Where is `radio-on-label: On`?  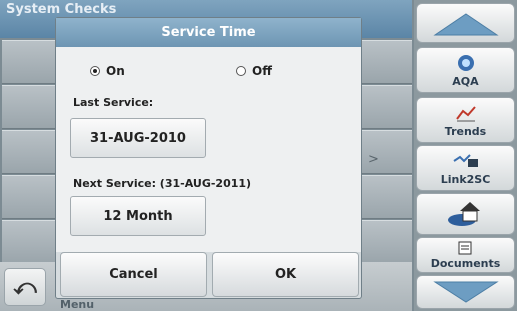
radio-on-label: On is located at coordinates (115, 71).